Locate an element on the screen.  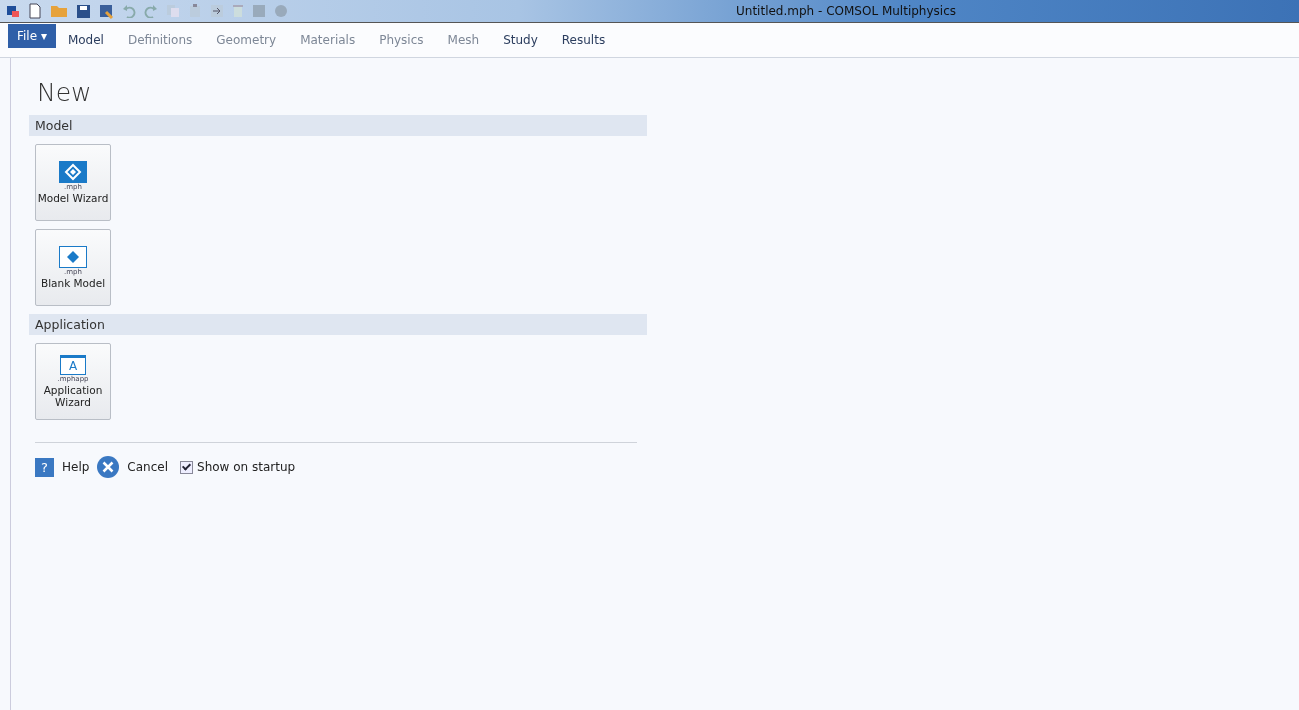
show-on-startup-checkbox: Show on startup is located at coordinates (238, 467).